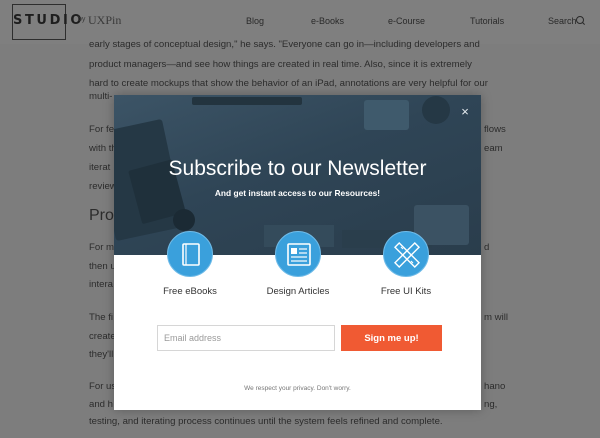 The height and width of the screenshot is (438, 600). I want to click on logo-text: STUDIO, so click(49, 20).